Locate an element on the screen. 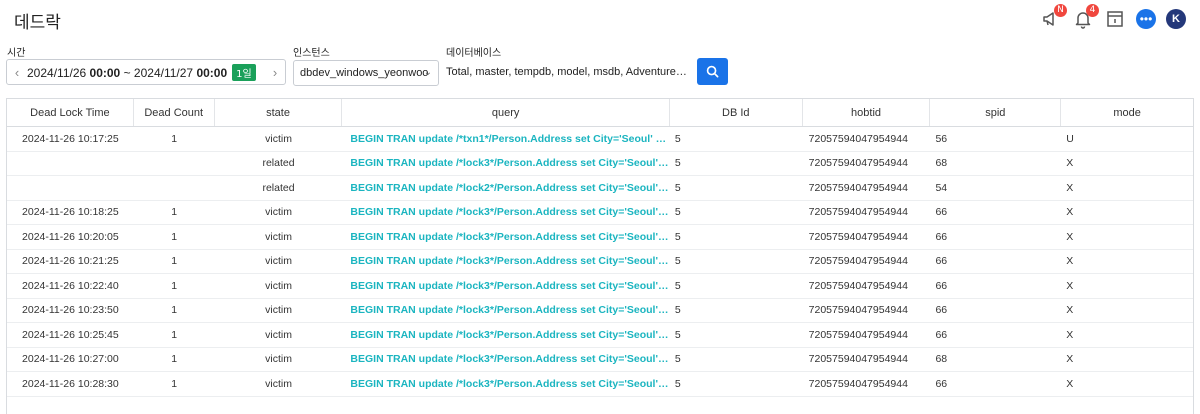  alarm-button: 4 is located at coordinates (1085, 17).